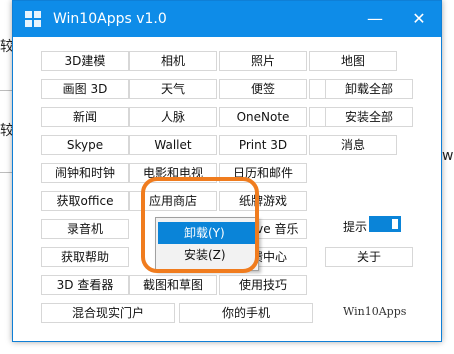  I want to click on footer-brand: Win10Apps, so click(375, 311).